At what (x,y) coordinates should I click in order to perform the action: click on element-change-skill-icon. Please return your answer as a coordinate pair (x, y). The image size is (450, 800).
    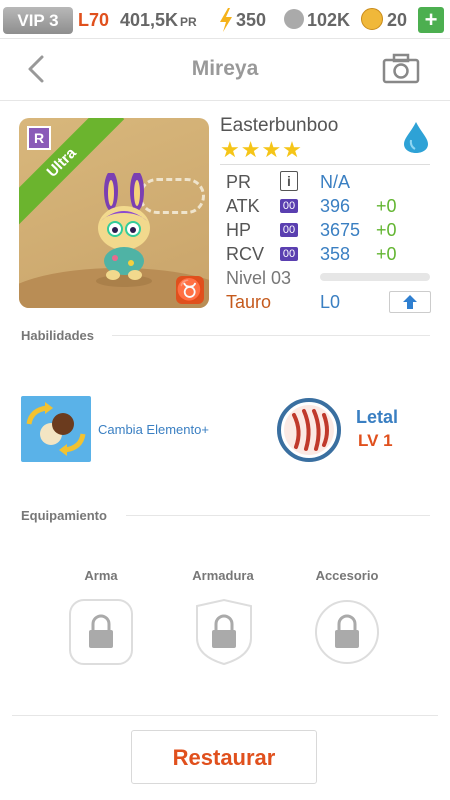
    Looking at the image, I should click on (56, 429).